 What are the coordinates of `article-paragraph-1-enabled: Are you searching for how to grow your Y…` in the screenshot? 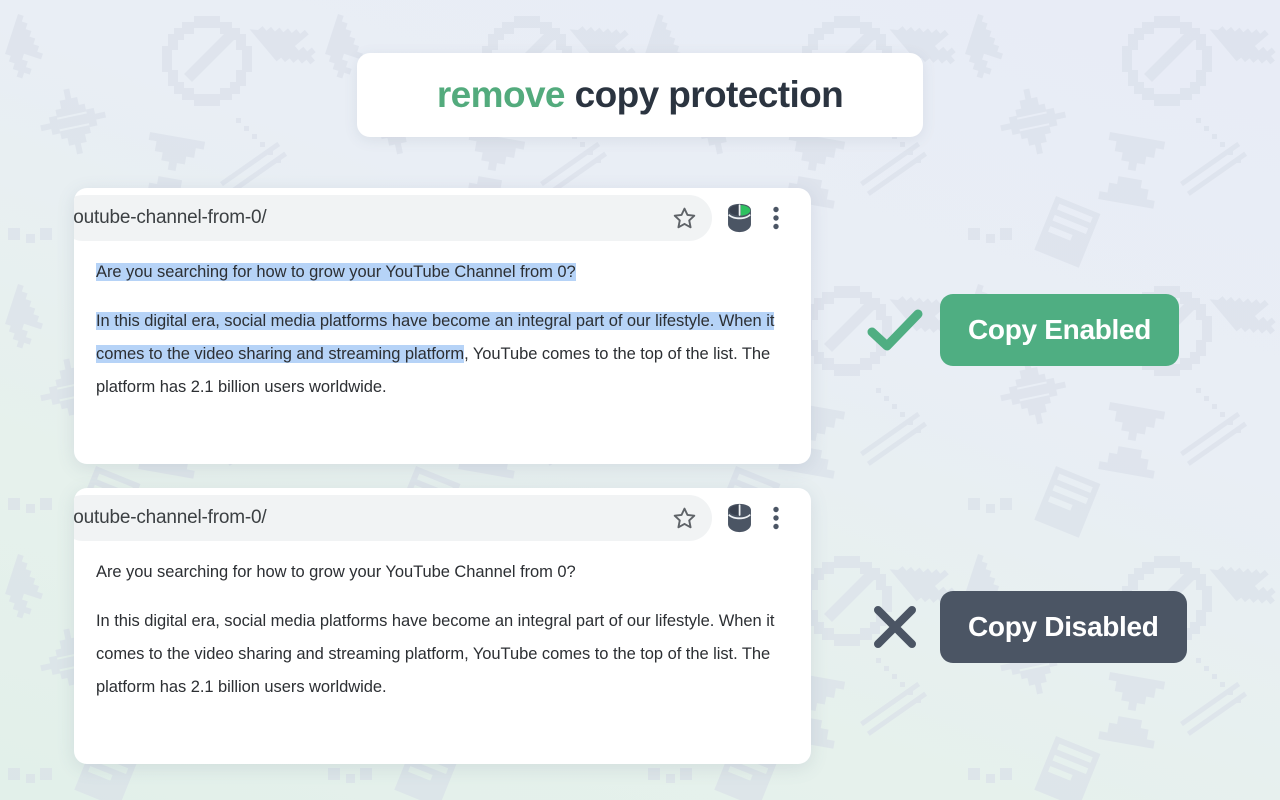 It's located at (442, 272).